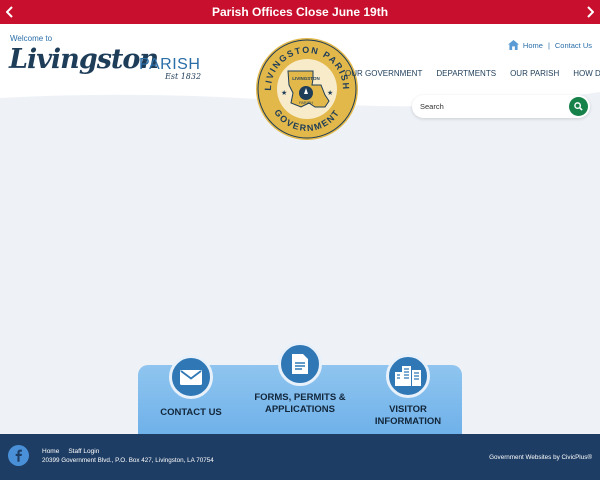 Image resolution: width=600 pixels, height=480 pixels. I want to click on nav-item-how-do-i: HOW DO I, so click(586, 73).